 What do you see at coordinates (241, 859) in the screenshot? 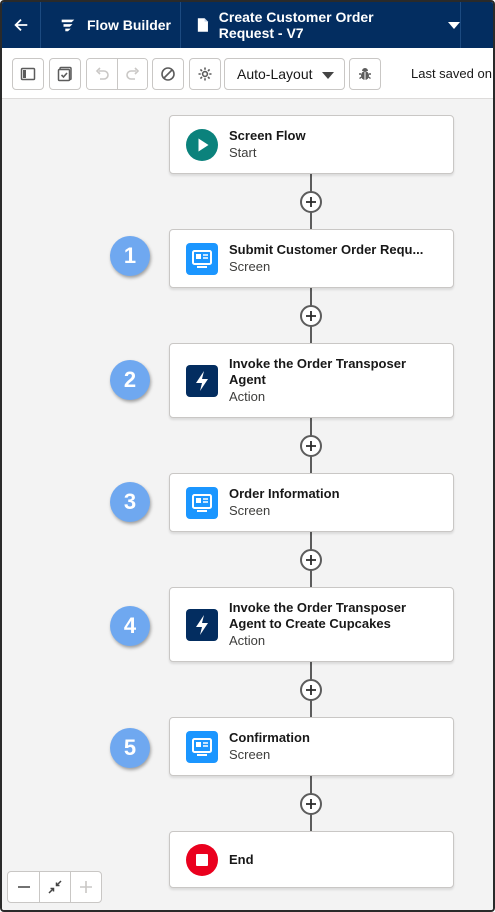
I see `node-title: End` at bounding box center [241, 859].